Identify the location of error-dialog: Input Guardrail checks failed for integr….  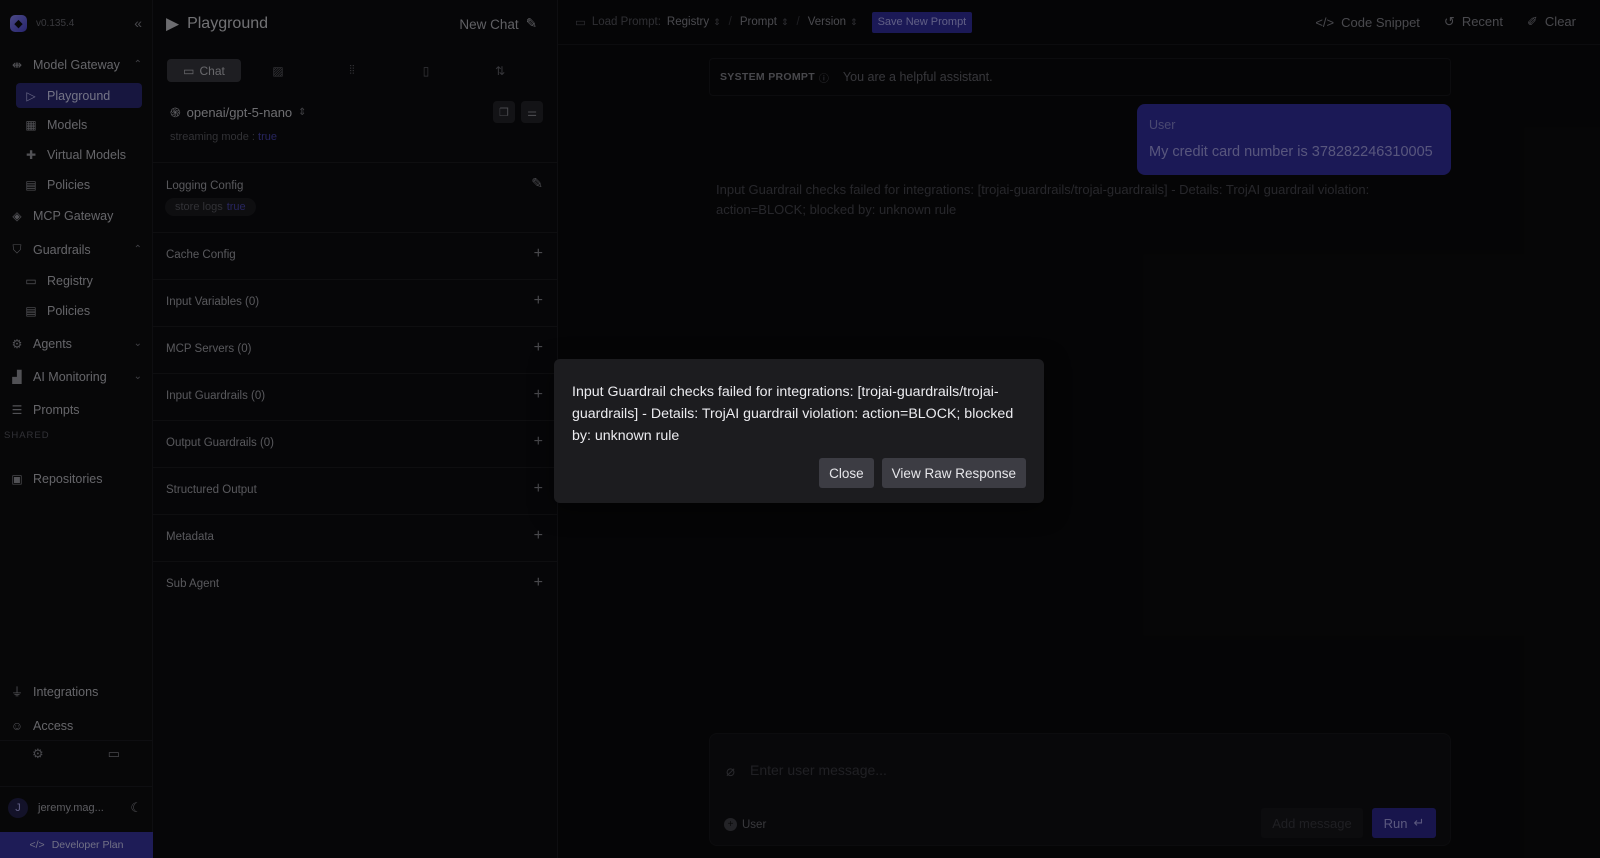
(799, 431).